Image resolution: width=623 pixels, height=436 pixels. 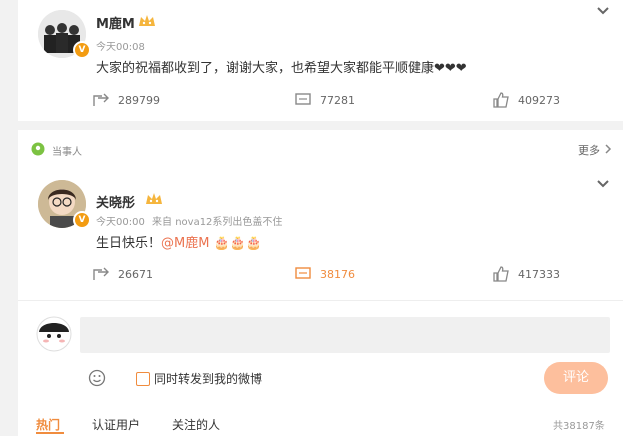 What do you see at coordinates (139, 100) in the screenshot?
I see `repost-count: 289799` at bounding box center [139, 100].